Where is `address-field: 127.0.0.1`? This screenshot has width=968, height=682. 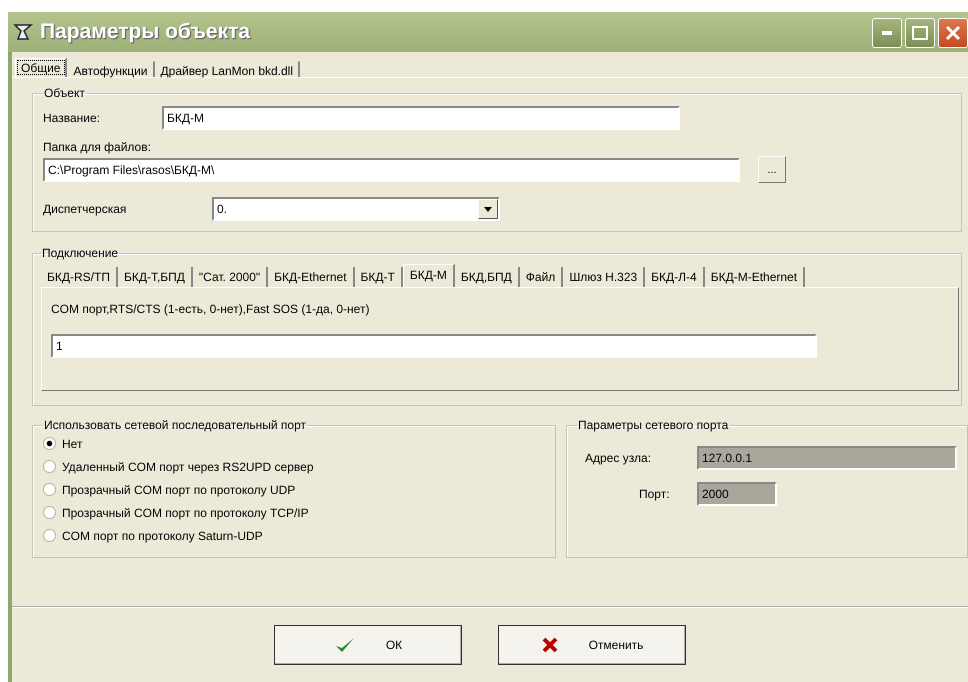
address-field: 127.0.0.1 is located at coordinates (827, 458).